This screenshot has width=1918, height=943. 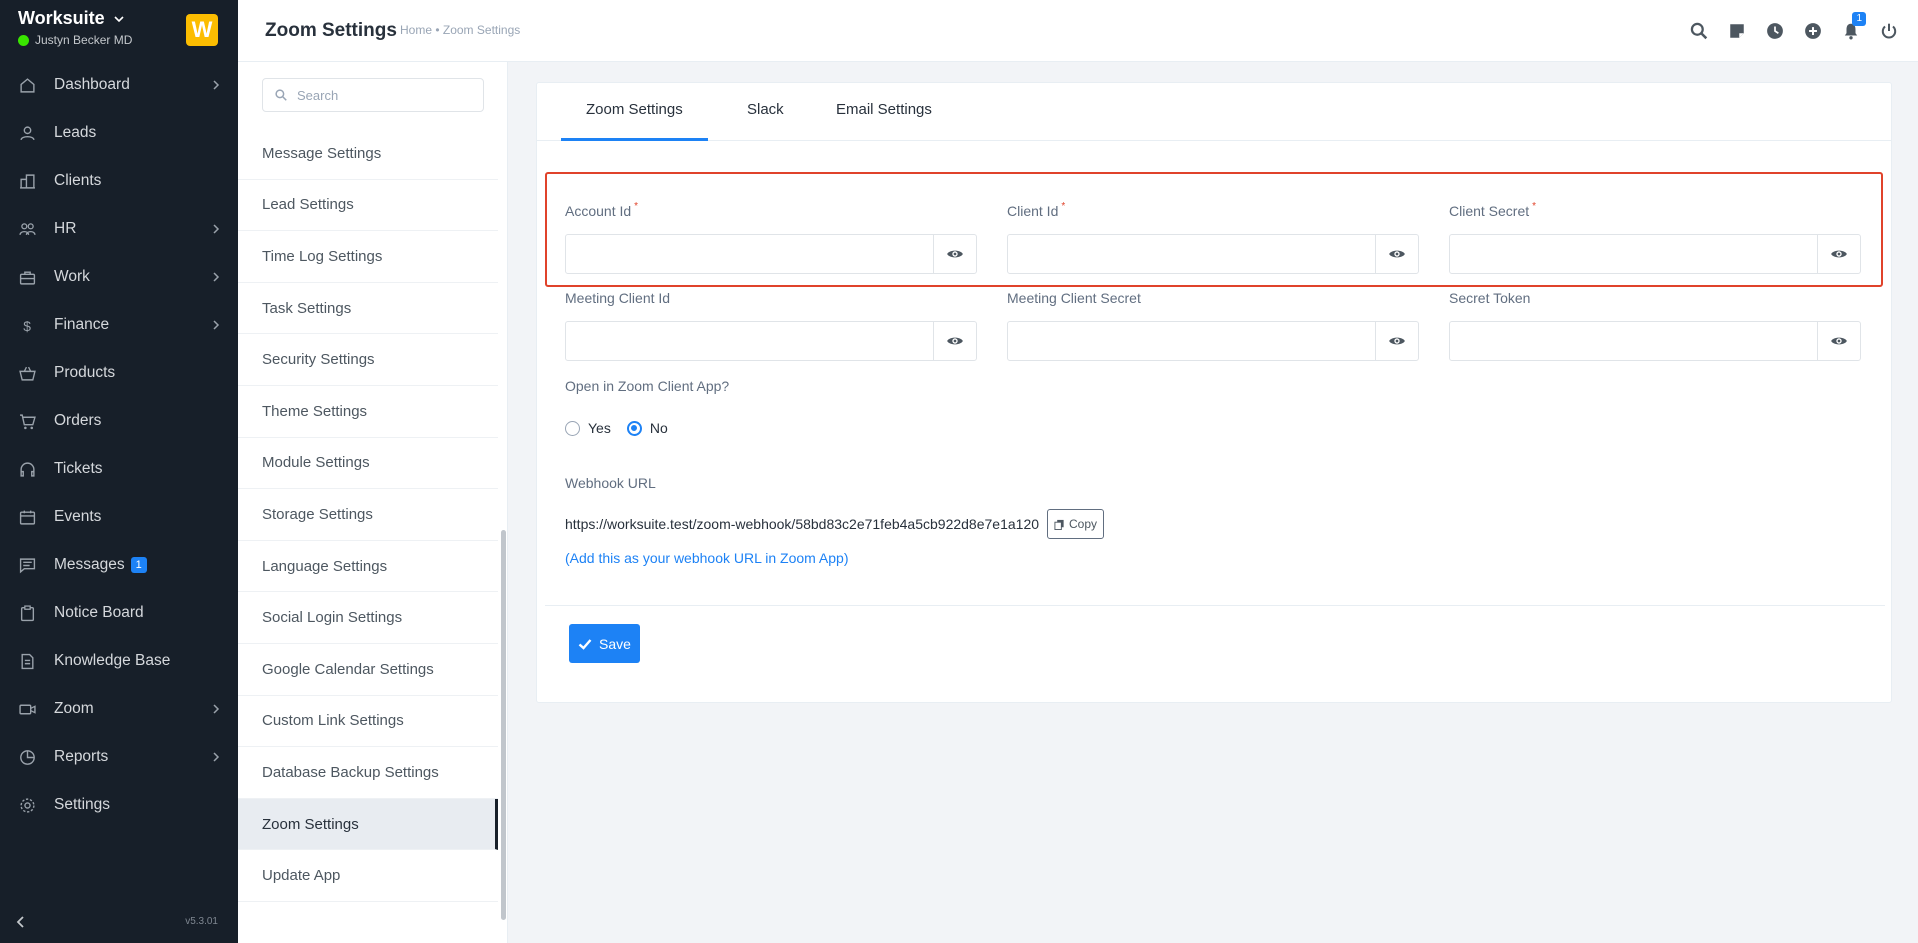 I want to click on gear-icon, so click(x=27, y=805).